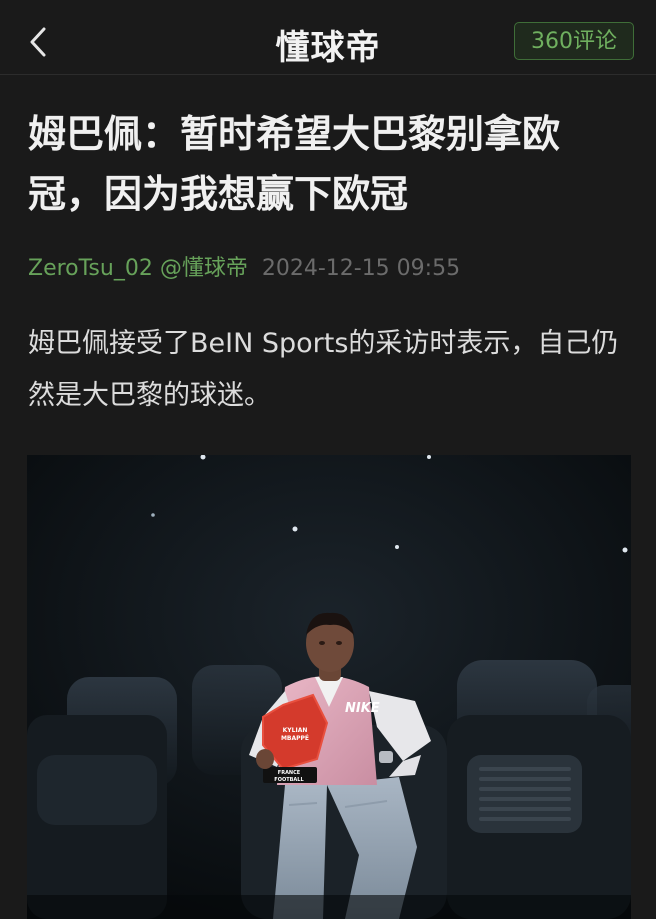  Describe the element at coordinates (138, 268) in the screenshot. I see `author-link: ZeroTsu_02 @懂球帝` at that location.